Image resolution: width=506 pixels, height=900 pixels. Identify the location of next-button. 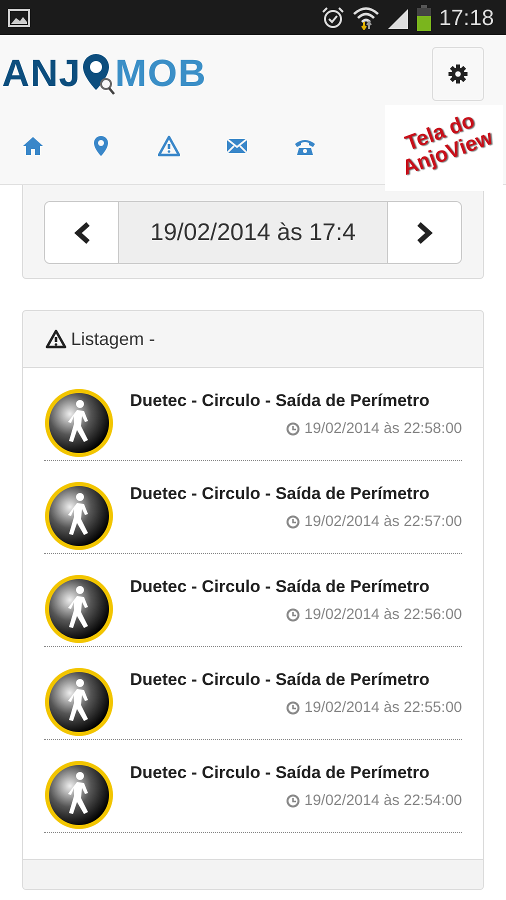
(424, 232).